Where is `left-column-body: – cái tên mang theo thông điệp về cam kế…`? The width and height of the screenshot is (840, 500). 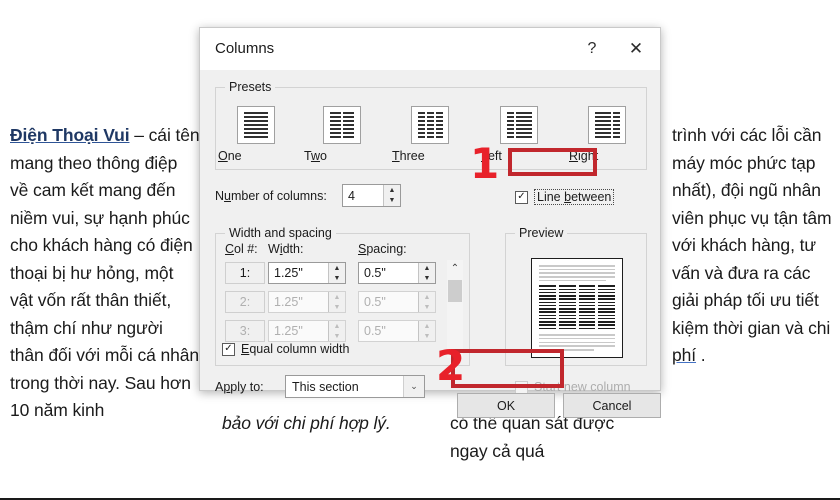
left-column-body: – cái tên mang theo thông điệp về cam kế… is located at coordinates (105, 272).